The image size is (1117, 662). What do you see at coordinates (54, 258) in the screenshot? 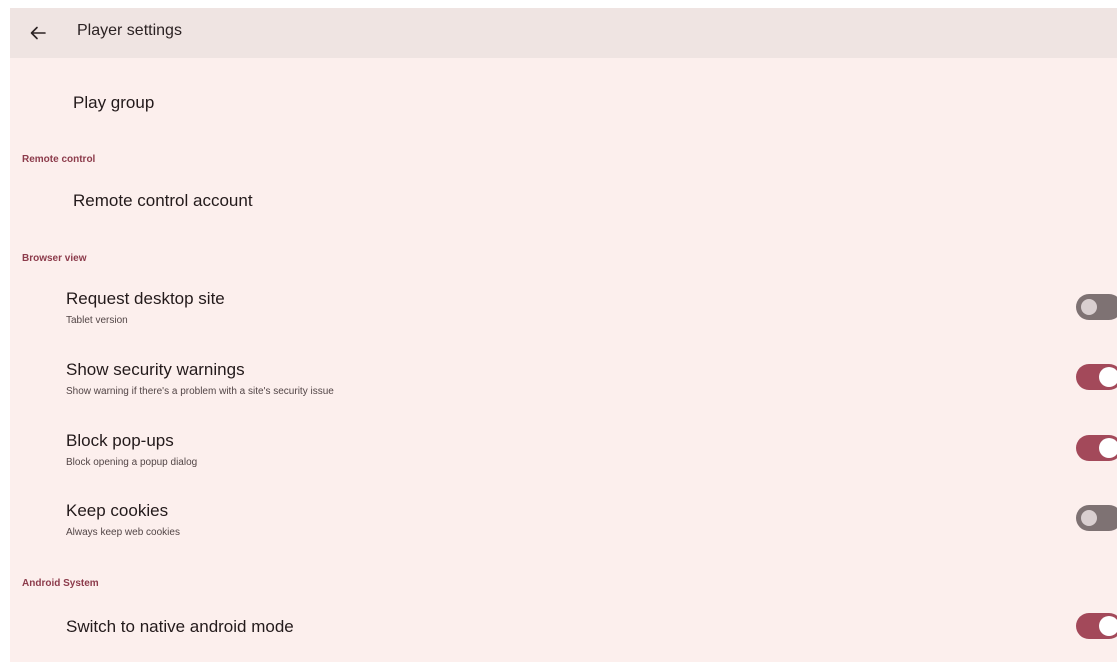
I see `section-header-browser-view: Browser view` at bounding box center [54, 258].